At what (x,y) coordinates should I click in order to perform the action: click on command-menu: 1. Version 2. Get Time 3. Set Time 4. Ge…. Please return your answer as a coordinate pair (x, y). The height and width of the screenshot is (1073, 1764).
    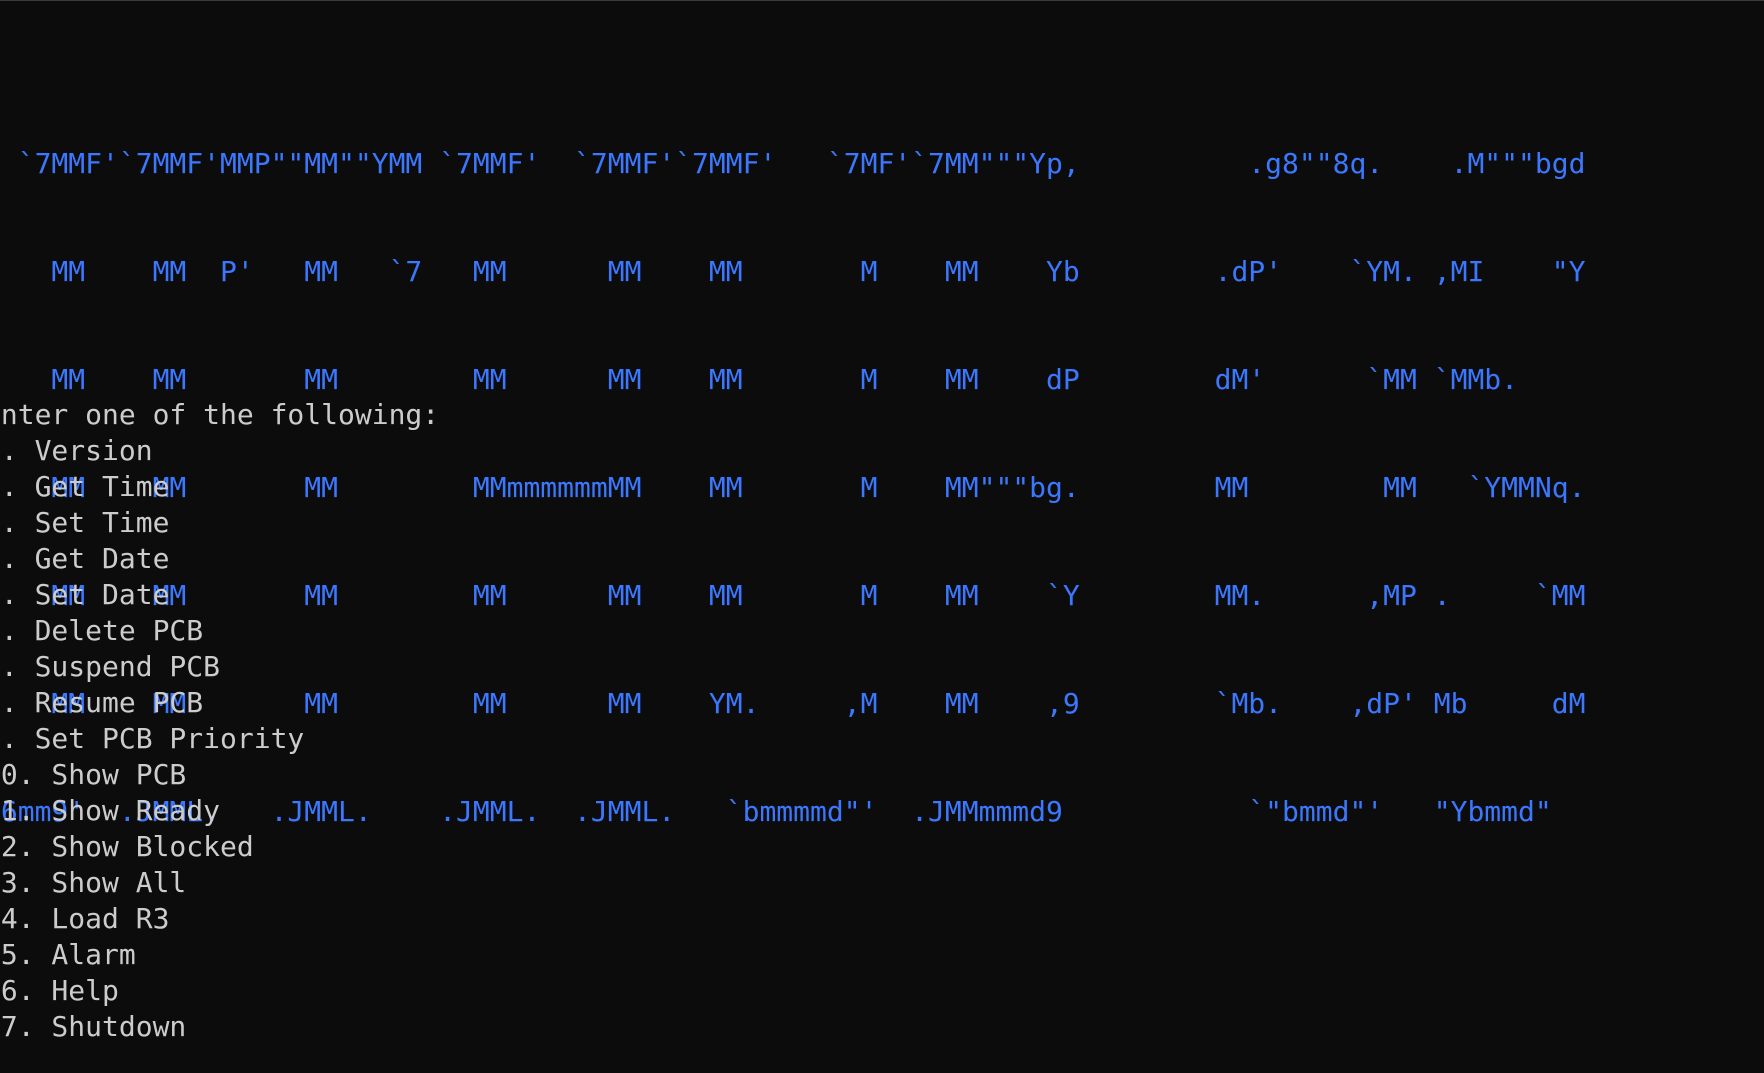
    Looking at the image, I should click on (152, 739).